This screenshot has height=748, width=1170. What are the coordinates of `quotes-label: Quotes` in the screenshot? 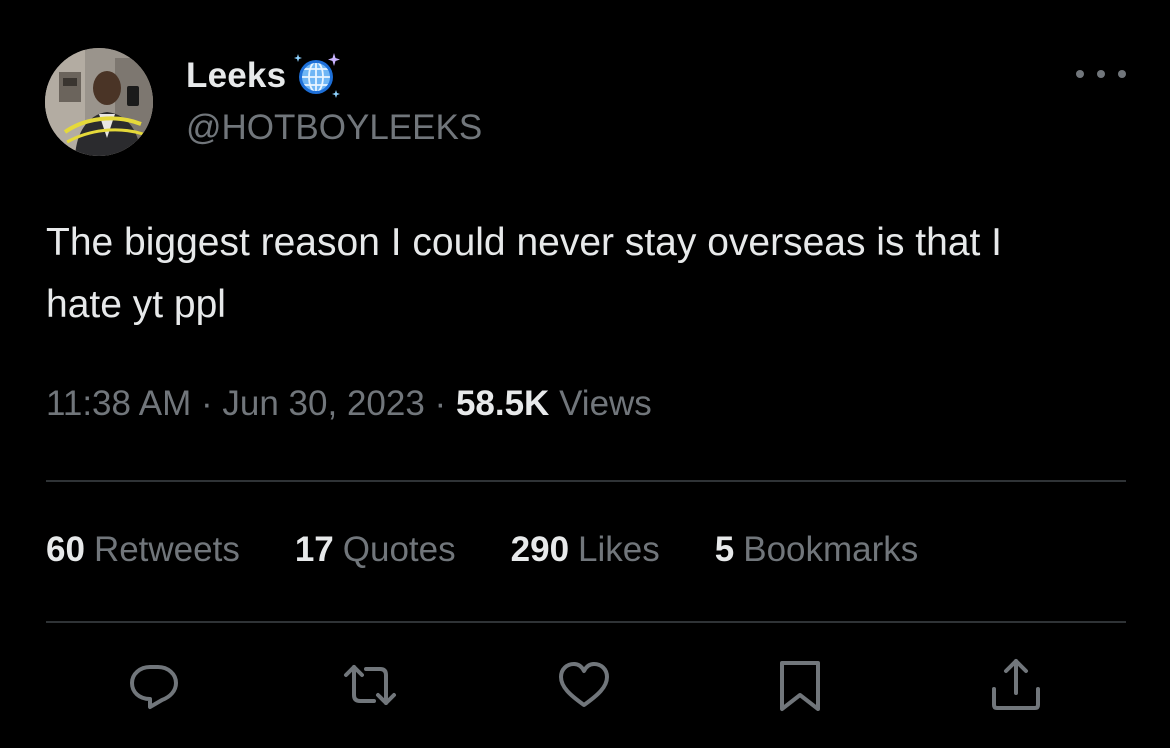 It's located at (399, 549).